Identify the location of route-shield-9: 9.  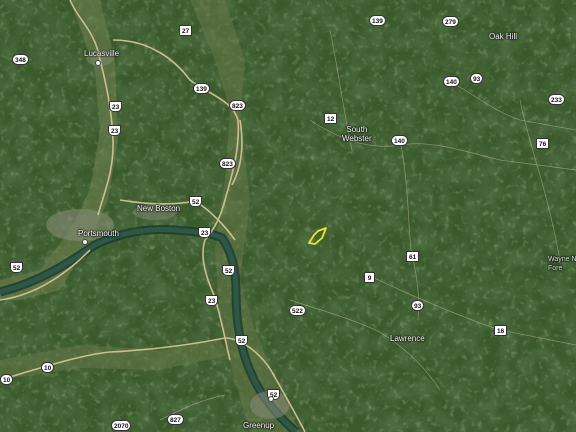
(369, 277).